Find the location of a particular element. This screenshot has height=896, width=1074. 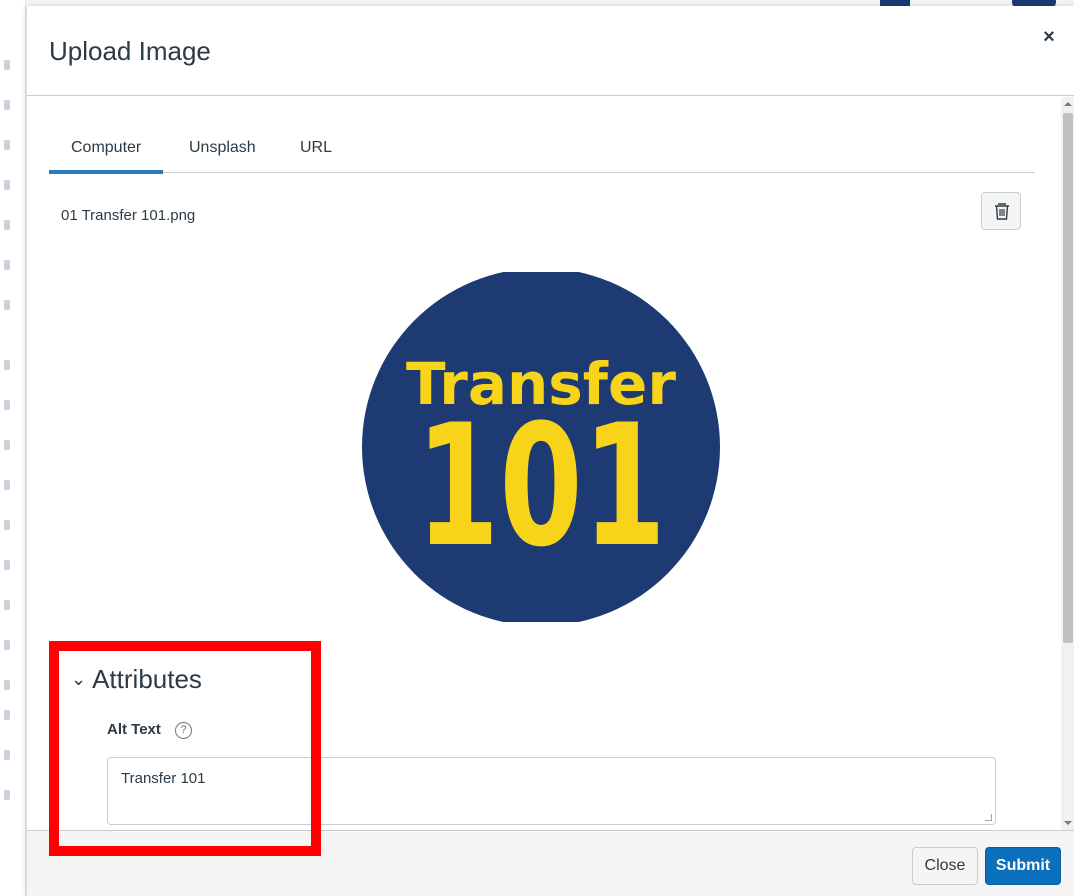

tab-url: URL is located at coordinates (316, 155).